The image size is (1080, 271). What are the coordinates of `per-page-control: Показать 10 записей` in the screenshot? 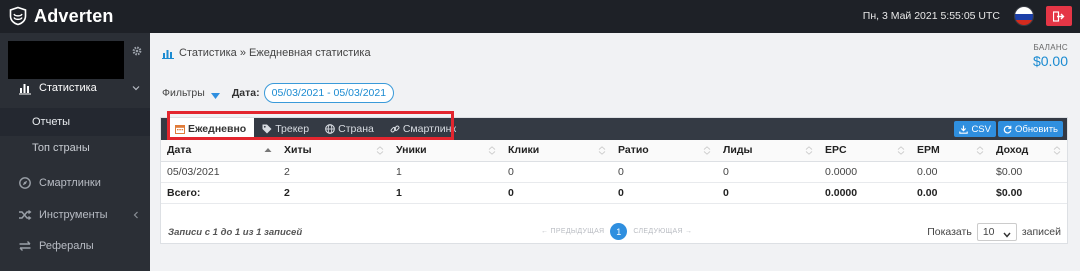 It's located at (994, 232).